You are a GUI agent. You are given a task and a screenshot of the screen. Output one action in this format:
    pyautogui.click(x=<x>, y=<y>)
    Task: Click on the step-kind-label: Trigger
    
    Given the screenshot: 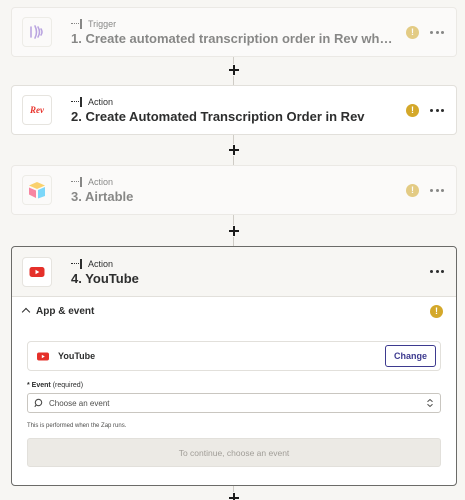 What is the action you would take?
    pyautogui.click(x=102, y=24)
    